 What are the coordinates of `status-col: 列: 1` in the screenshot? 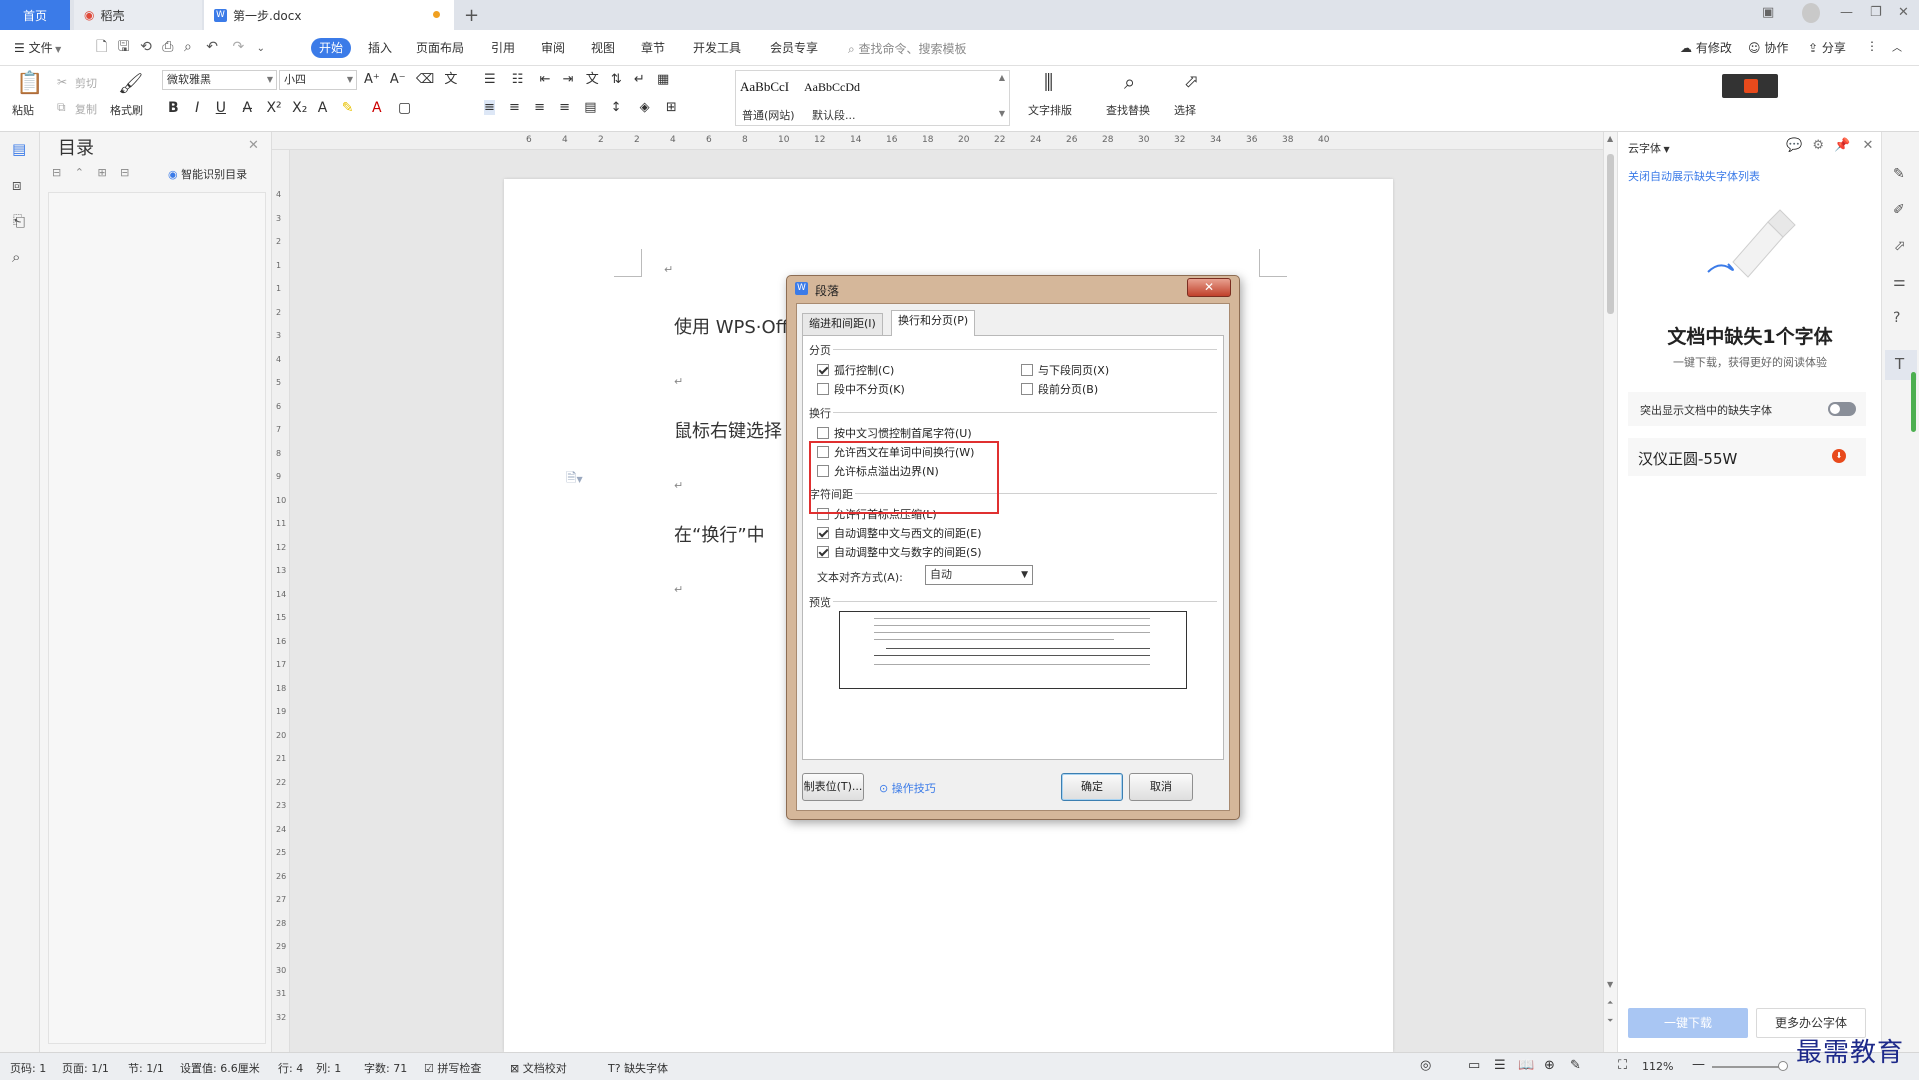 It's located at (328, 1068).